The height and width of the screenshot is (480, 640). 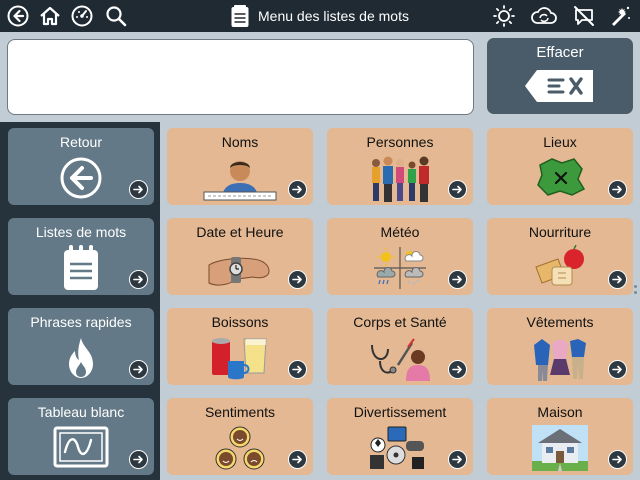 I want to click on tile-noms: Noms, so click(x=240, y=166).